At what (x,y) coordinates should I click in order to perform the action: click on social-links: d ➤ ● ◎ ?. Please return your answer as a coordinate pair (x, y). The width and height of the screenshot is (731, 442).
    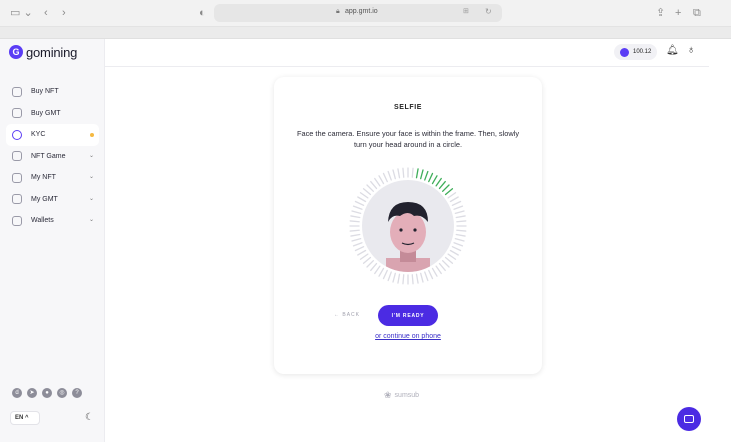
    Looking at the image, I should click on (47, 393).